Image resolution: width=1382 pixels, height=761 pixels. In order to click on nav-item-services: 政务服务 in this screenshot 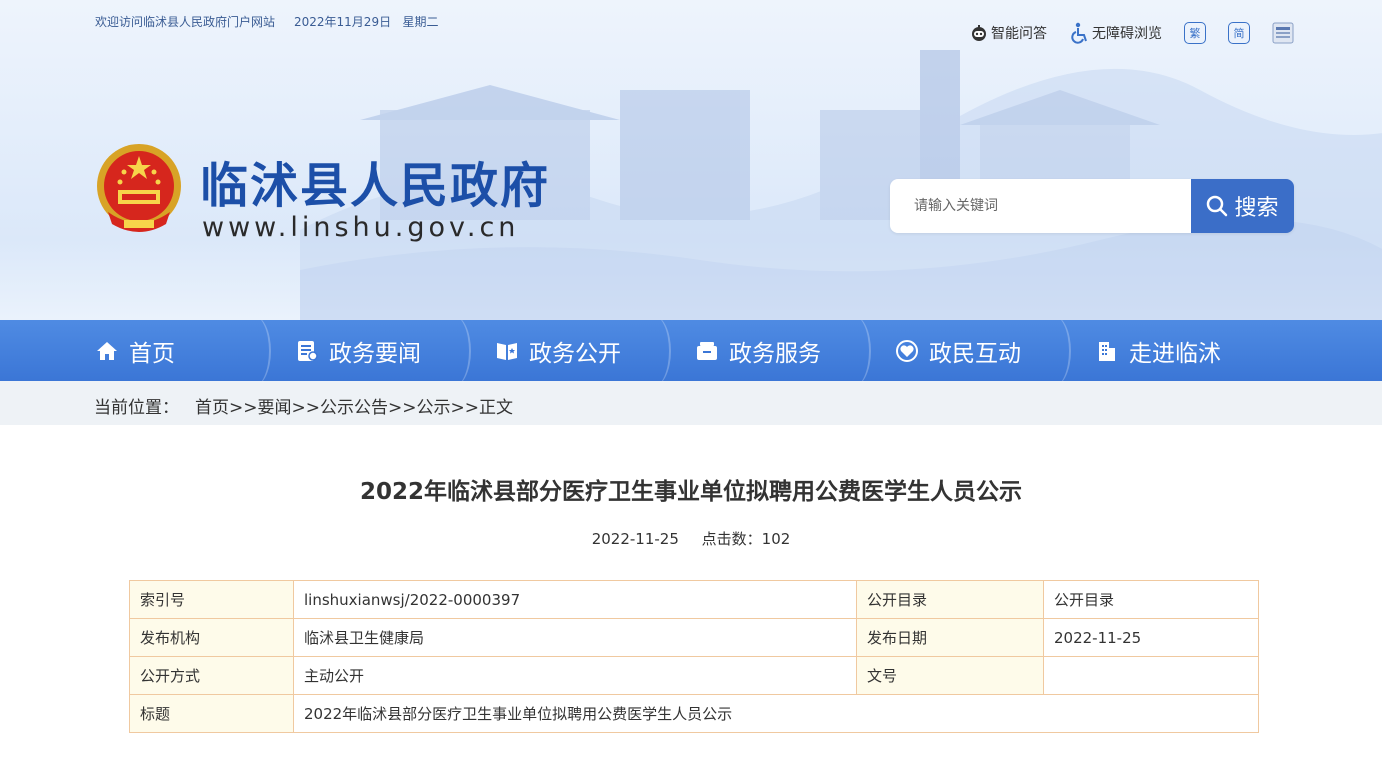, I will do `click(795, 350)`.